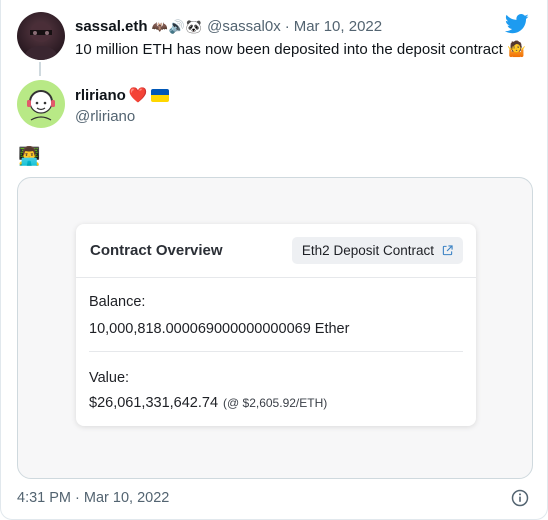 Image resolution: width=548 pixels, height=520 pixels. Describe the element at coordinates (100, 95) in the screenshot. I see `reply-display-name: rliriano` at that location.